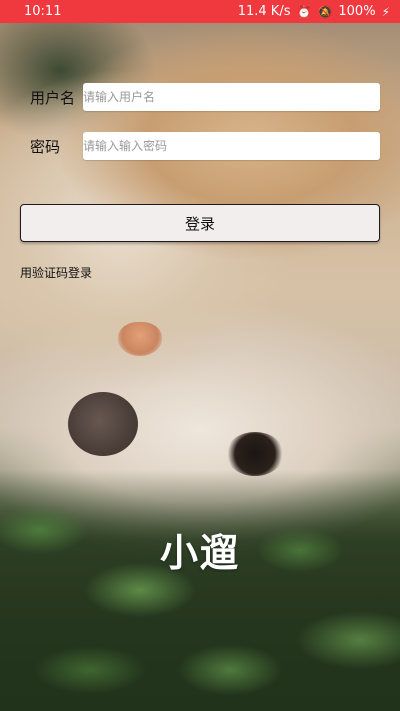 The width and height of the screenshot is (400, 711). I want to click on code-login-link: 用验证码登录, so click(56, 272).